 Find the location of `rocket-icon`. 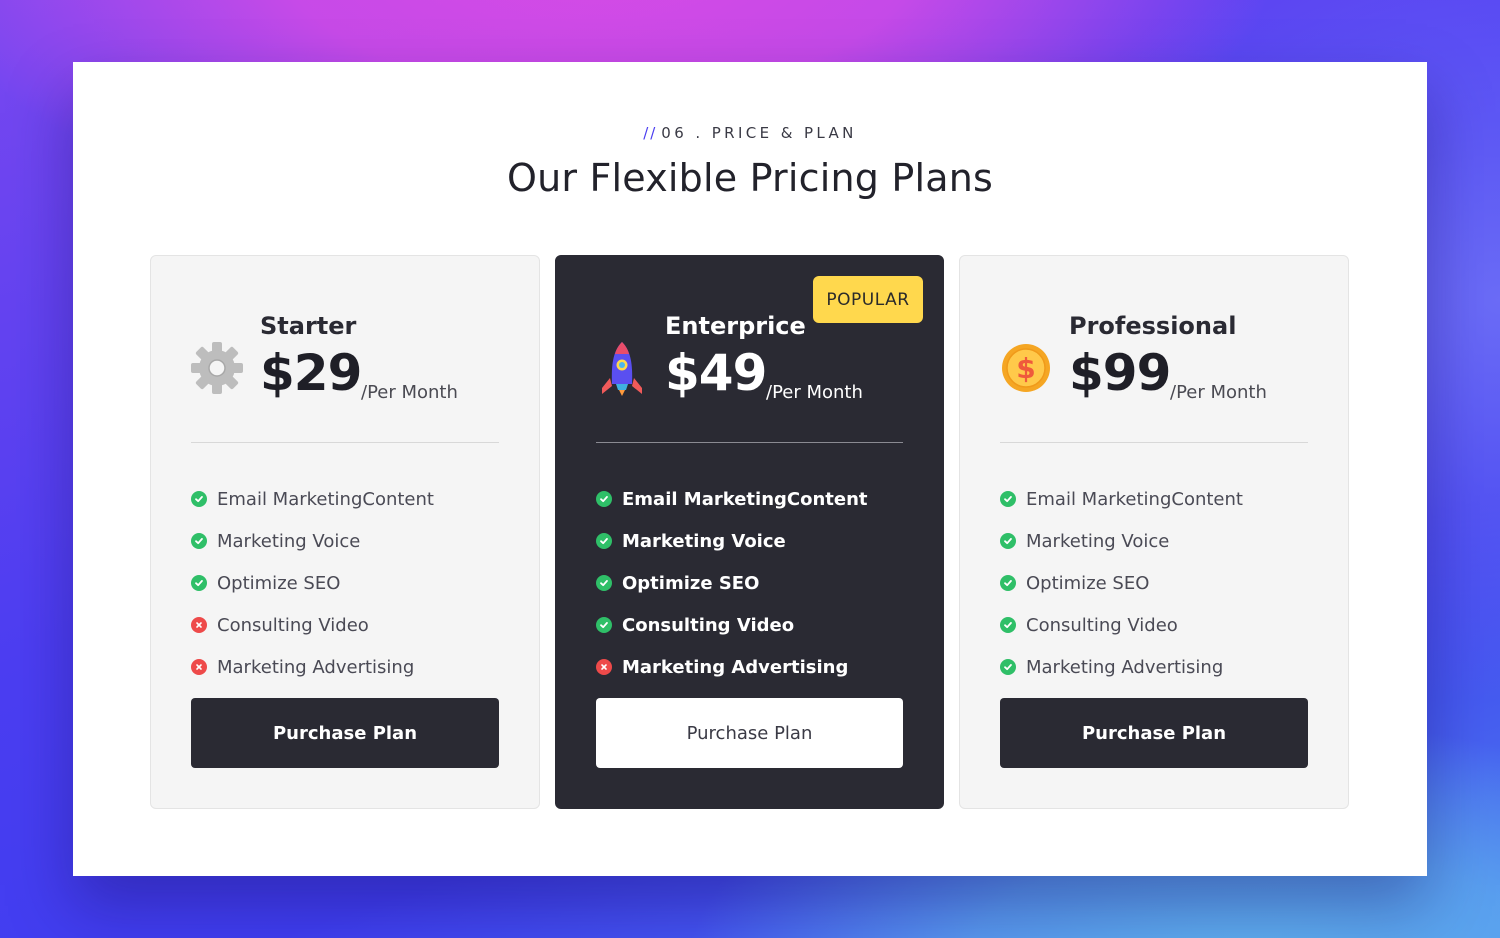

rocket-icon is located at coordinates (622, 369).